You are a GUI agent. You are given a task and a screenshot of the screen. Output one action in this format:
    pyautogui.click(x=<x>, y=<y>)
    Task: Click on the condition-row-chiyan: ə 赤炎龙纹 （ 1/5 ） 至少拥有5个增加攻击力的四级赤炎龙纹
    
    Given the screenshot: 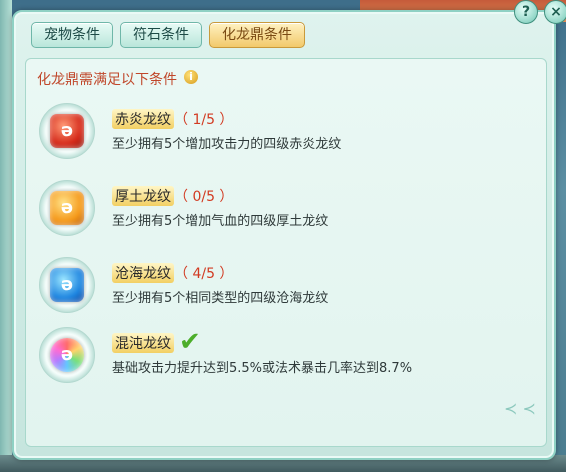 What is the action you would take?
    pyautogui.click(x=286, y=136)
    